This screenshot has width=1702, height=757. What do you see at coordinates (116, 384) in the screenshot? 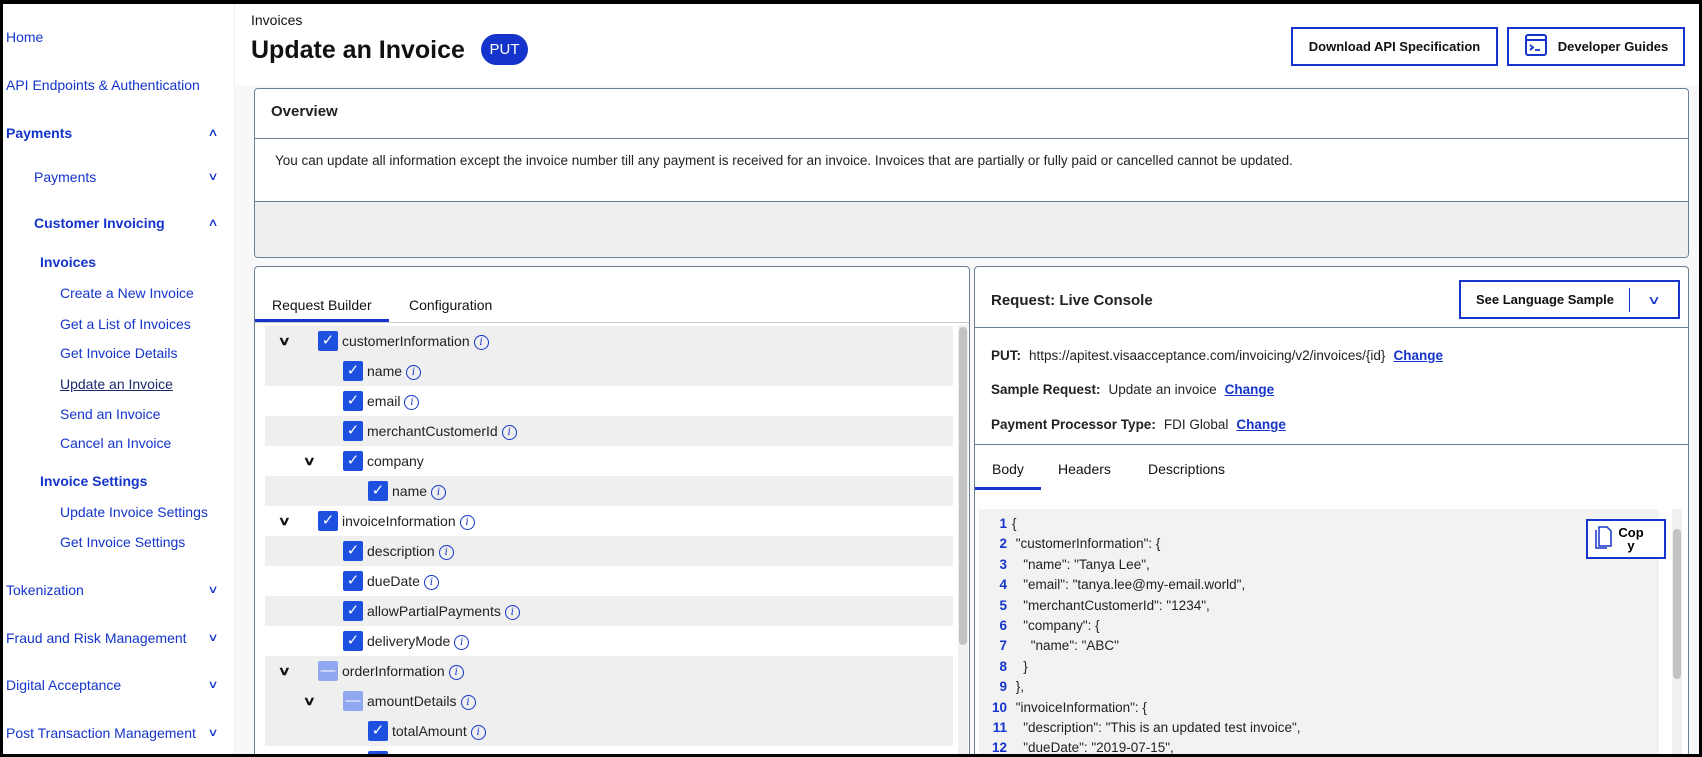
I see `sidebar-item: Update an Invoice` at bounding box center [116, 384].